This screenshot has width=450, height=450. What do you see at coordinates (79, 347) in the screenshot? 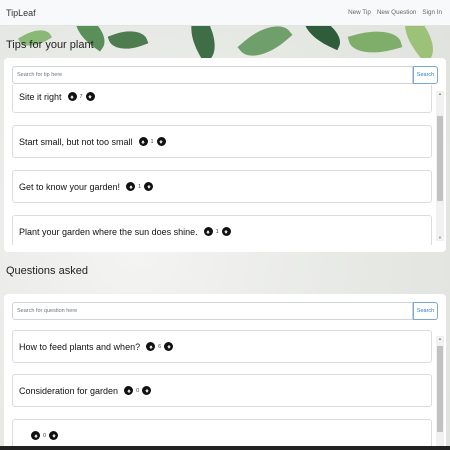
I see `question-title: How to feed plants and when?` at bounding box center [79, 347].